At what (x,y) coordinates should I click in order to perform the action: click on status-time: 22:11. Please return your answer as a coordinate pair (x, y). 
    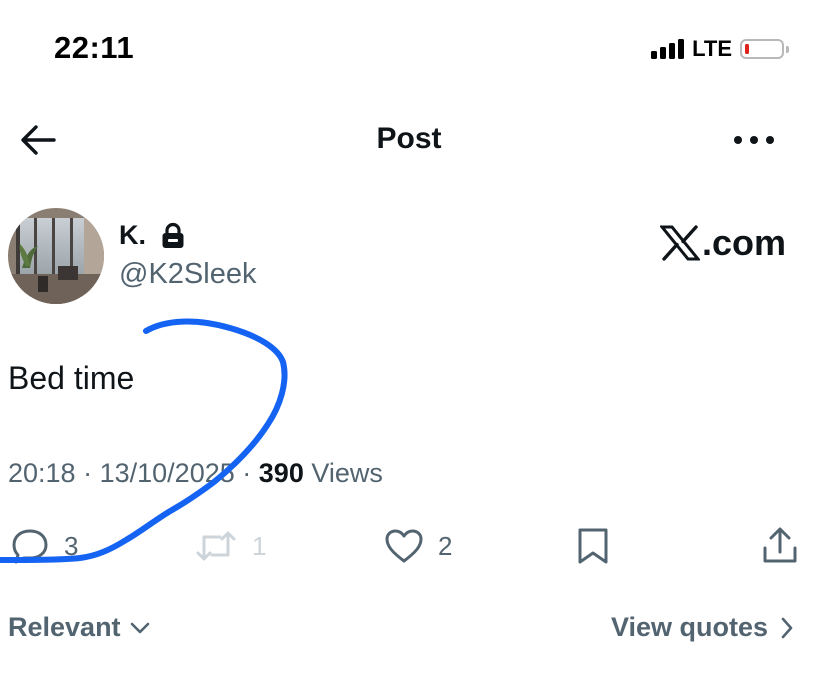
    Looking at the image, I should click on (94, 47).